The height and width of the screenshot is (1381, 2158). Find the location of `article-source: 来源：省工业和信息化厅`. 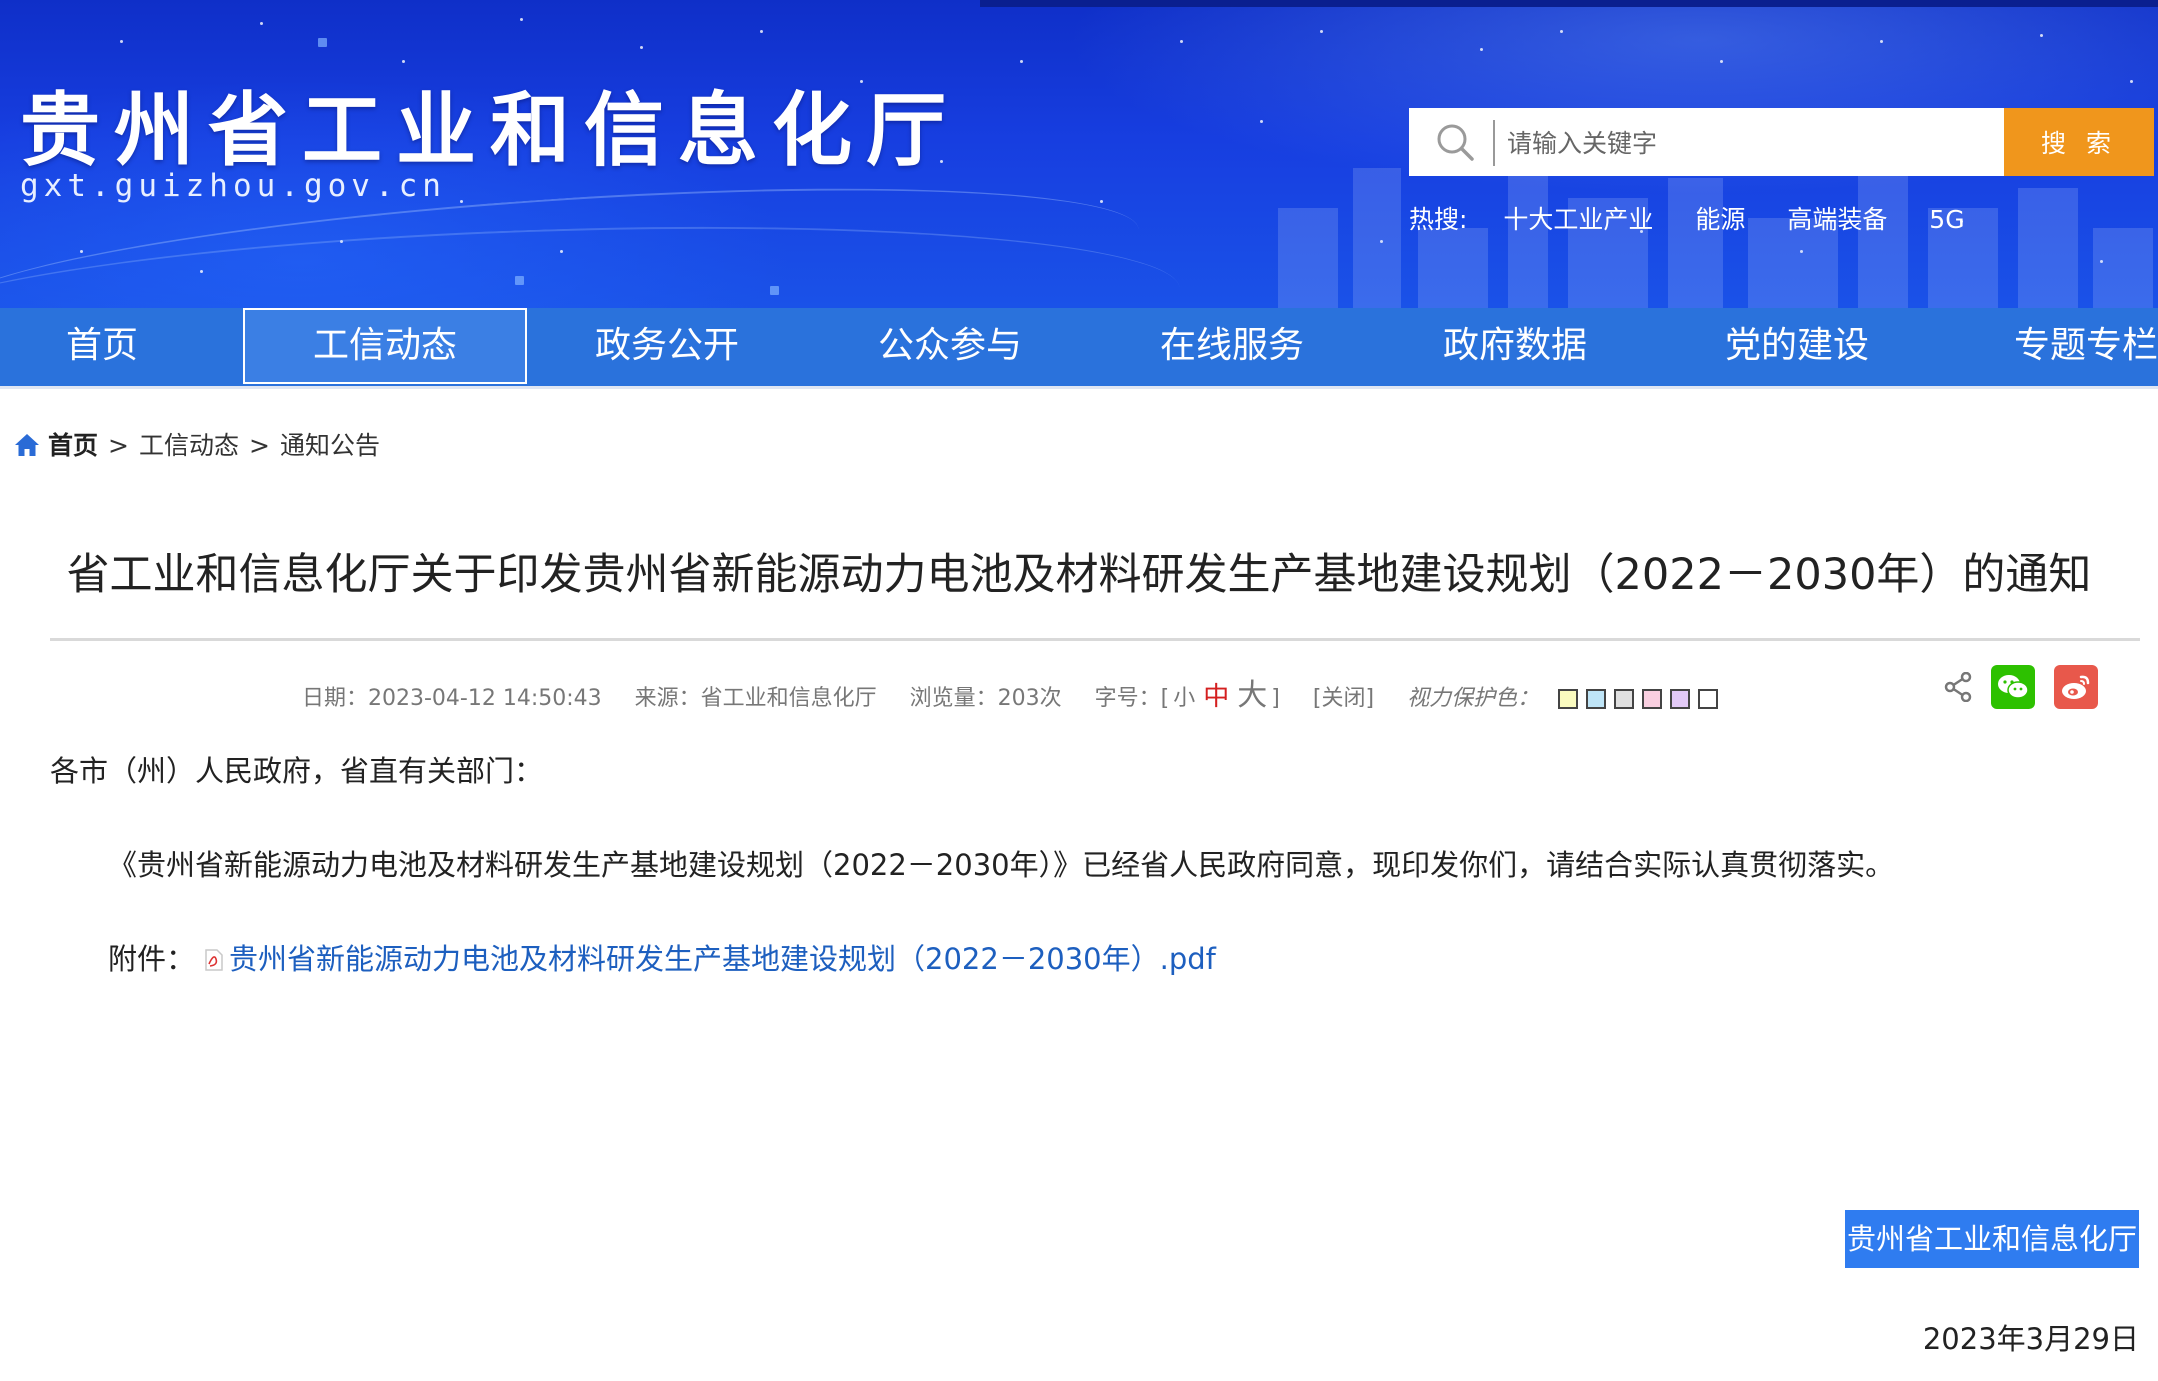

article-source: 来源：省工业和信息化厅 is located at coordinates (755, 698).